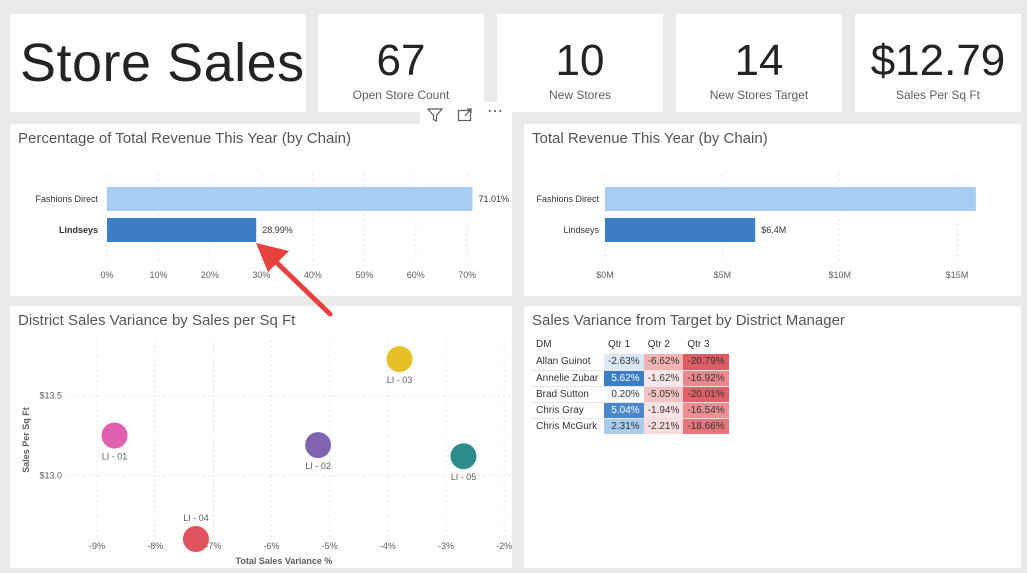 This screenshot has height=573, width=1027. What do you see at coordinates (446, 546) in the screenshot?
I see `scatter-x-tick-label: -3%` at bounding box center [446, 546].